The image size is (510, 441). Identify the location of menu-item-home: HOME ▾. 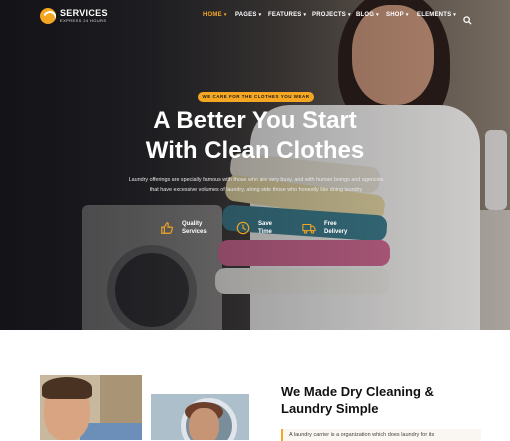
(219, 15).